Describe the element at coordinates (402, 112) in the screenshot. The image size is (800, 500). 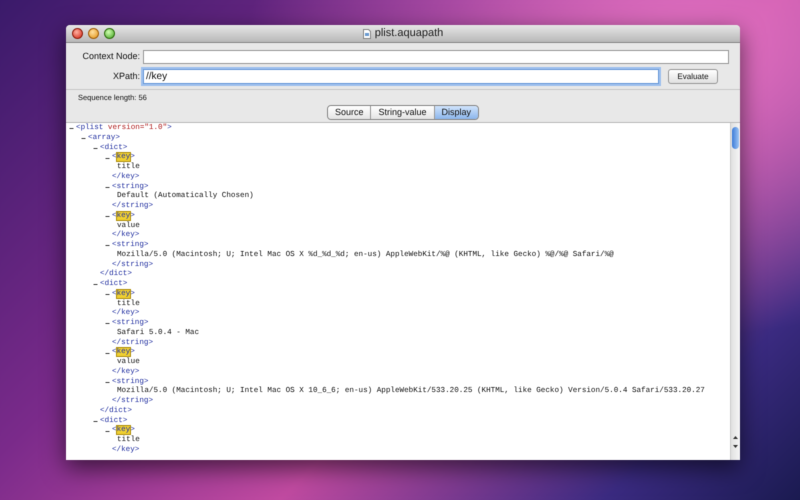
I see `tab: String-value` at that location.